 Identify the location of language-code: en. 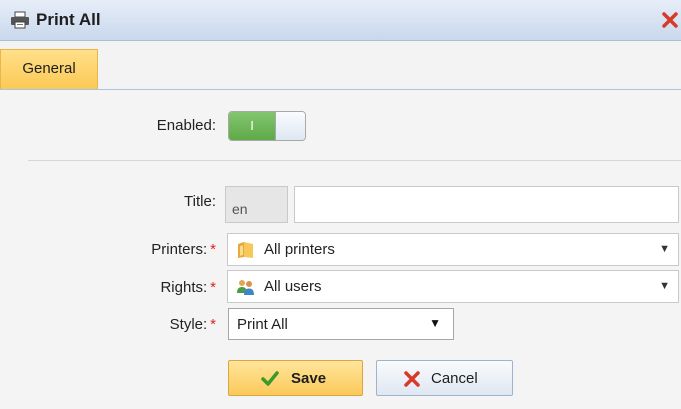
(256, 204).